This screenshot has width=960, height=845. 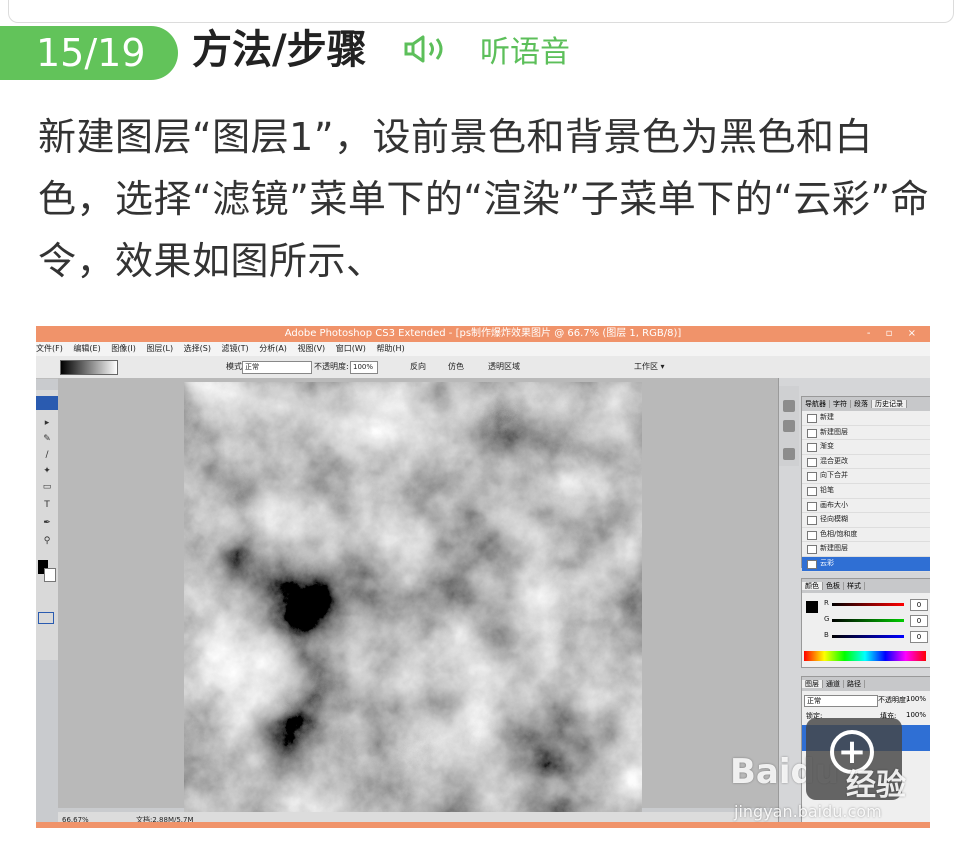 What do you see at coordinates (866, 506) in the screenshot?
I see `history-item: 画布大小` at bounding box center [866, 506].